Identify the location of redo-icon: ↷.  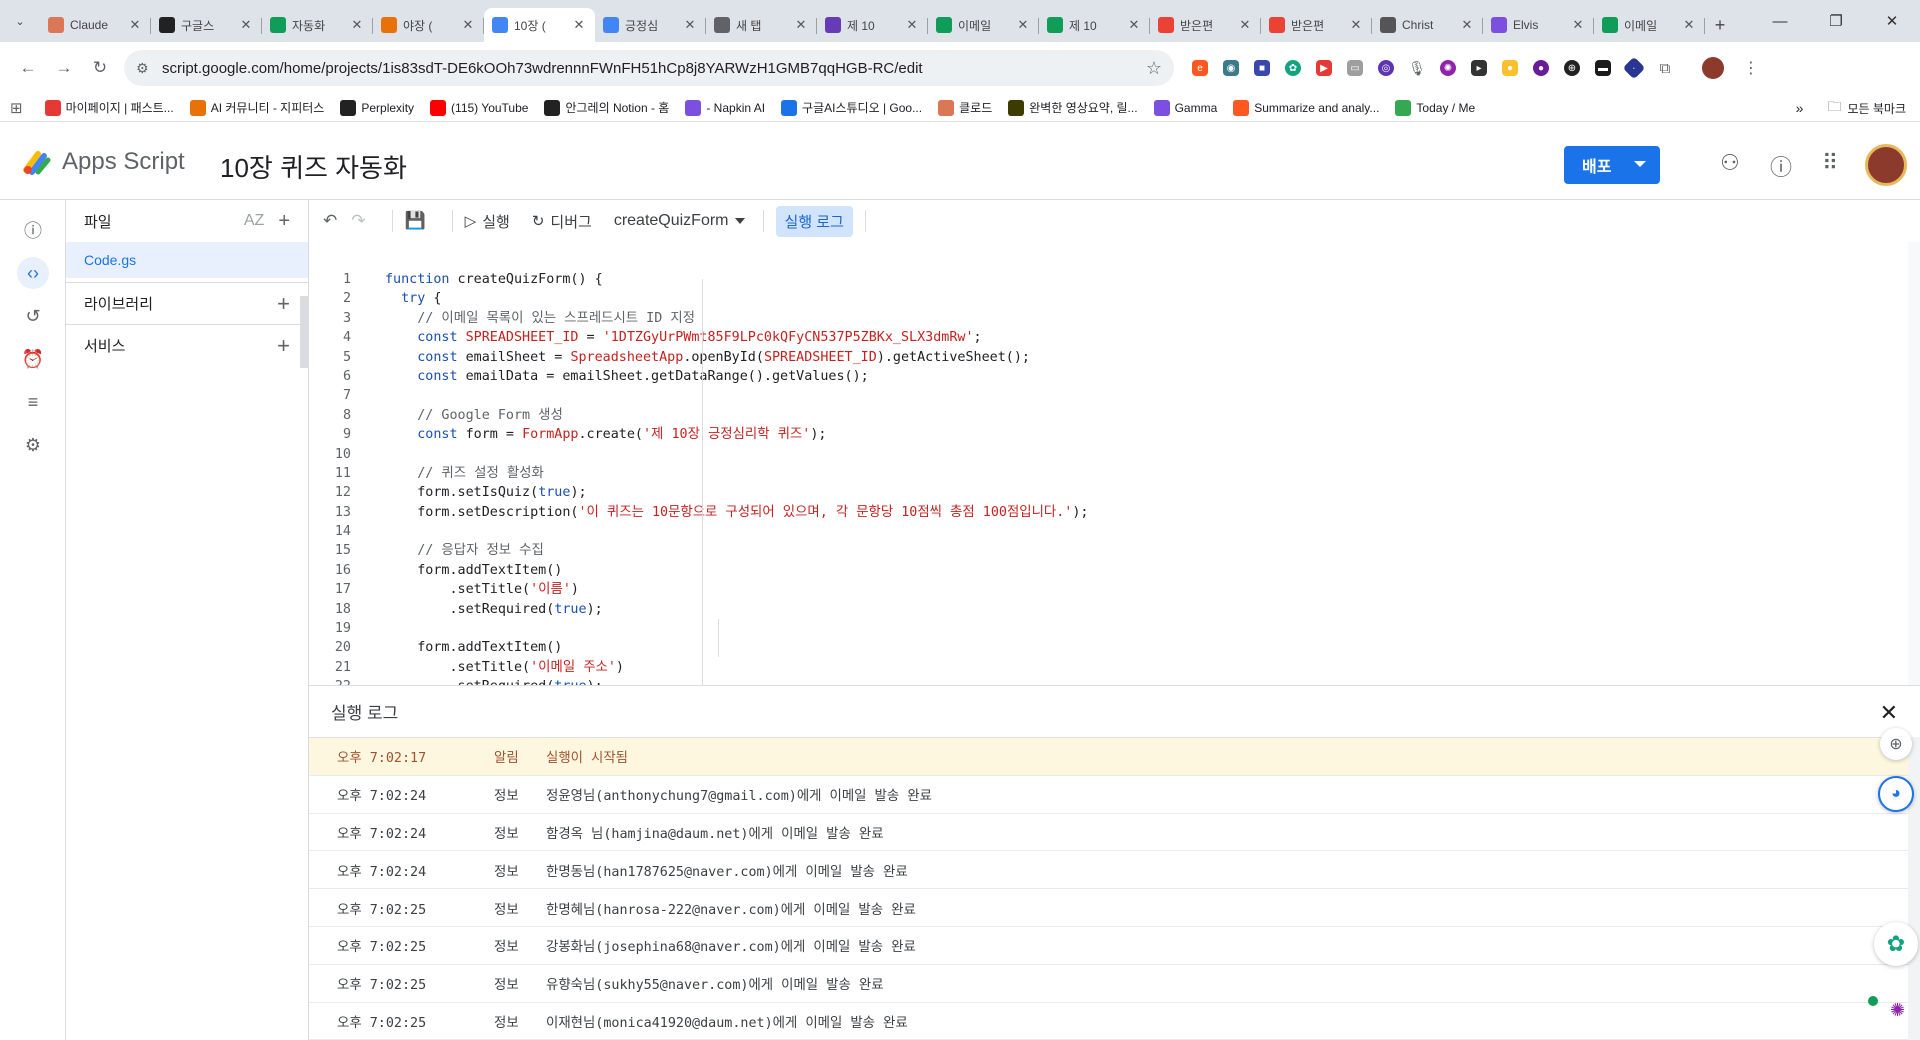
(358, 221).